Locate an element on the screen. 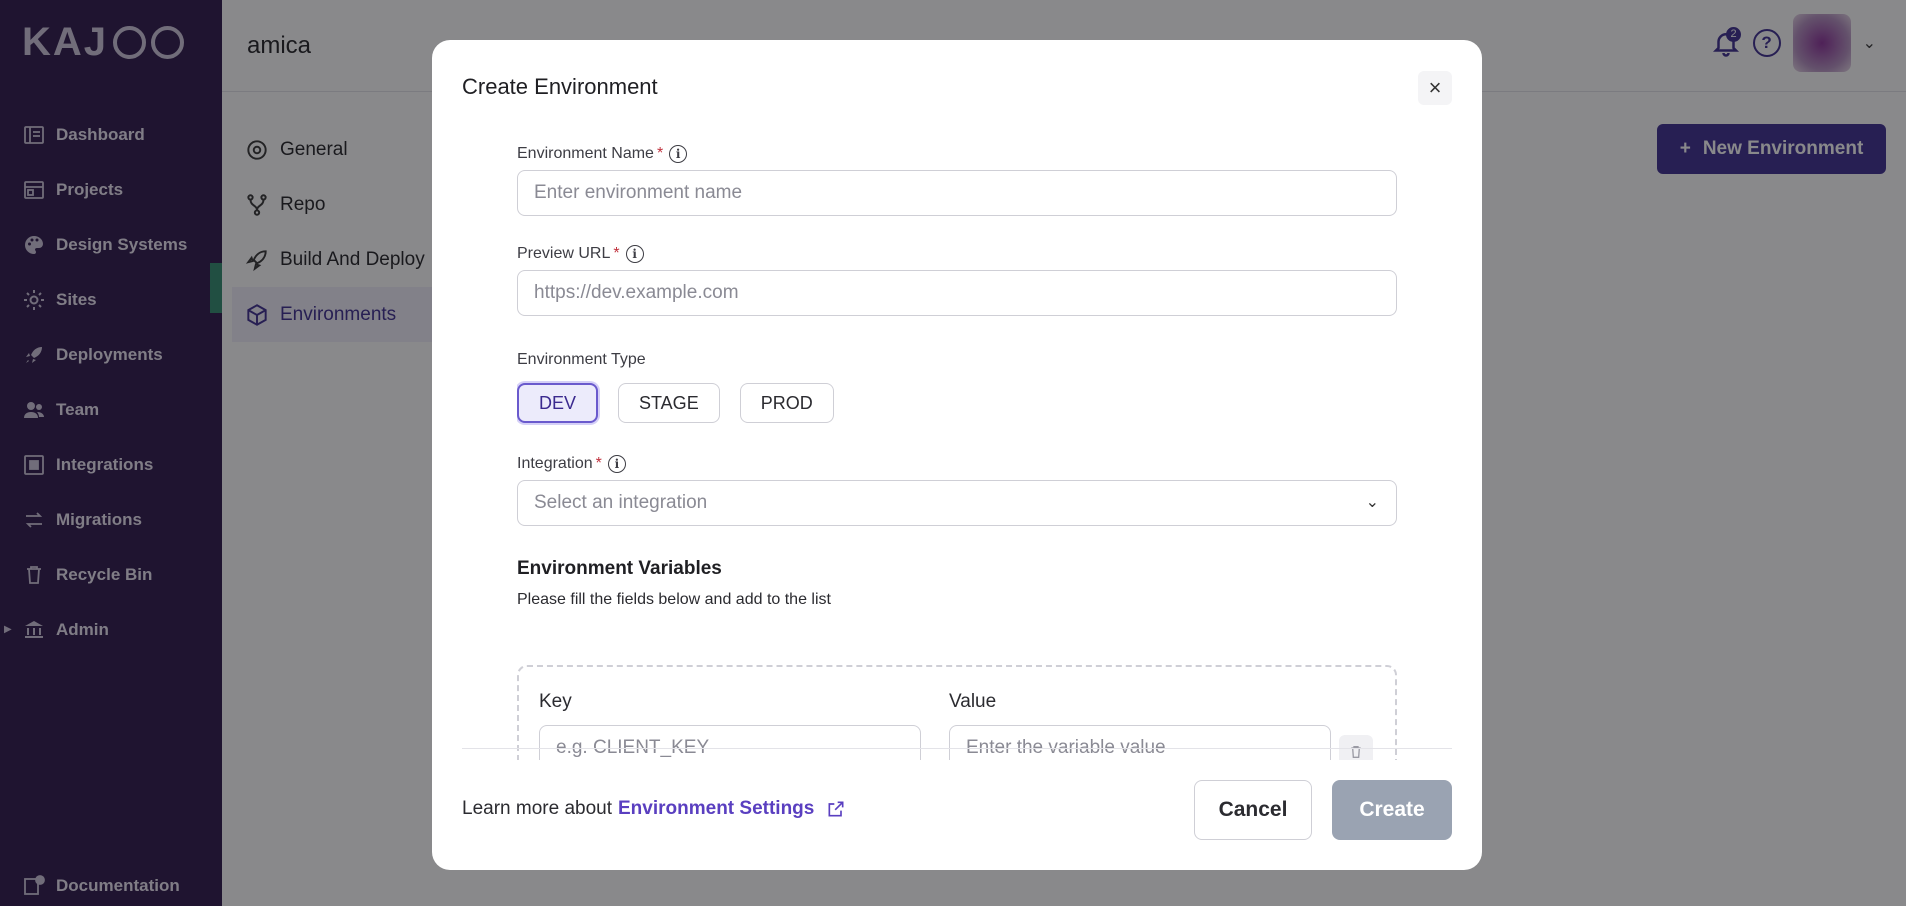 The width and height of the screenshot is (1906, 906). env-vars-title: Environment Variables is located at coordinates (619, 568).